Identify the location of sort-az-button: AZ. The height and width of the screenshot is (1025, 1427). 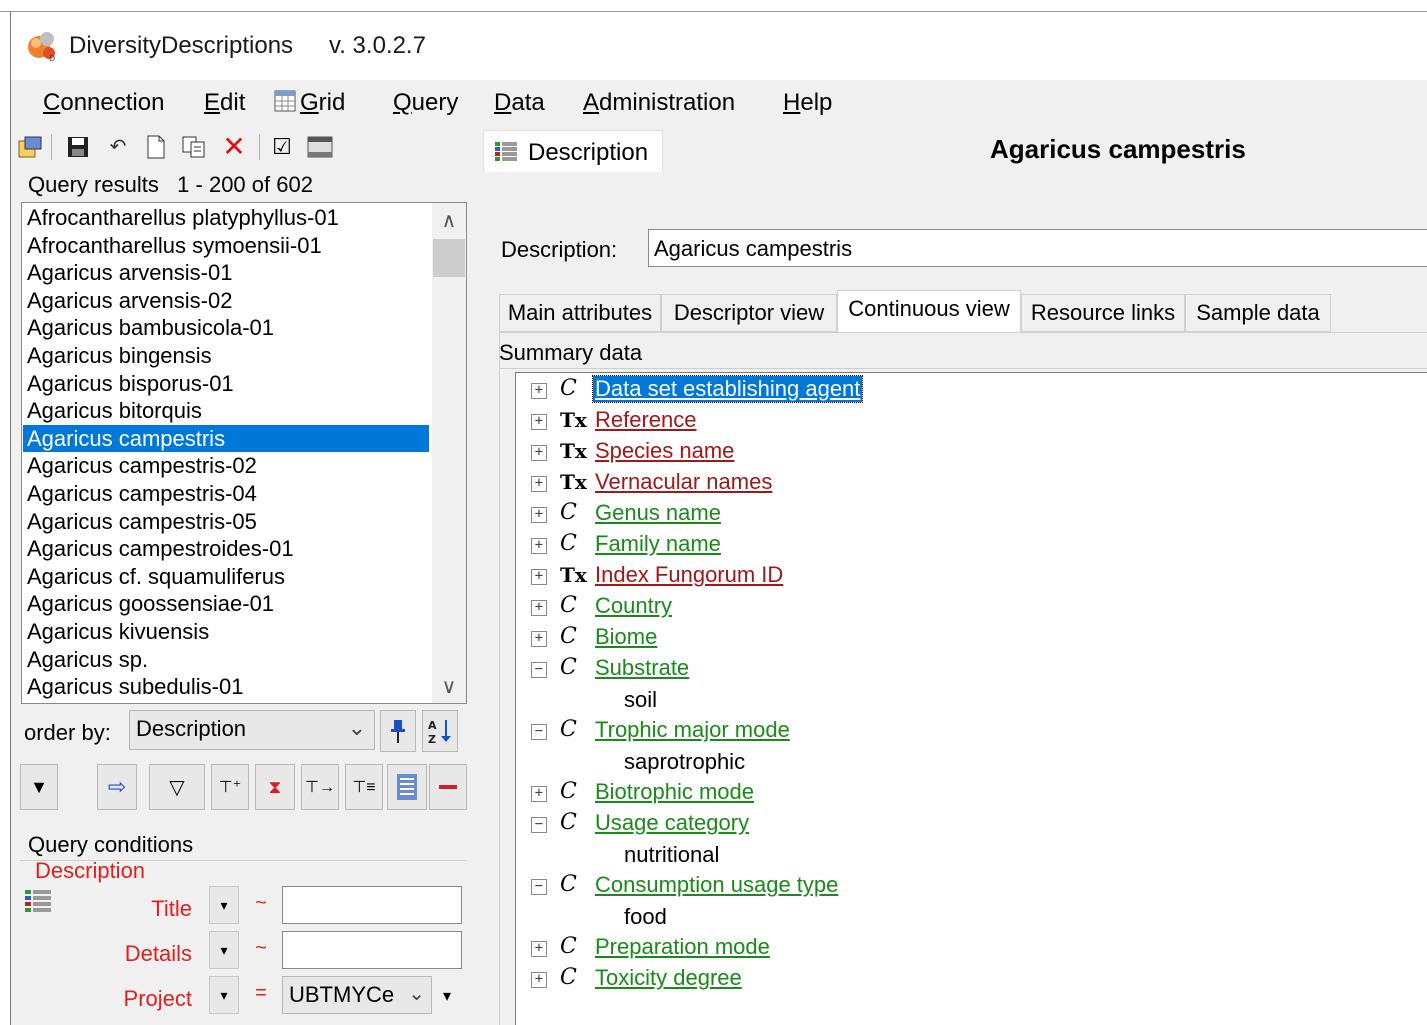
(440, 731).